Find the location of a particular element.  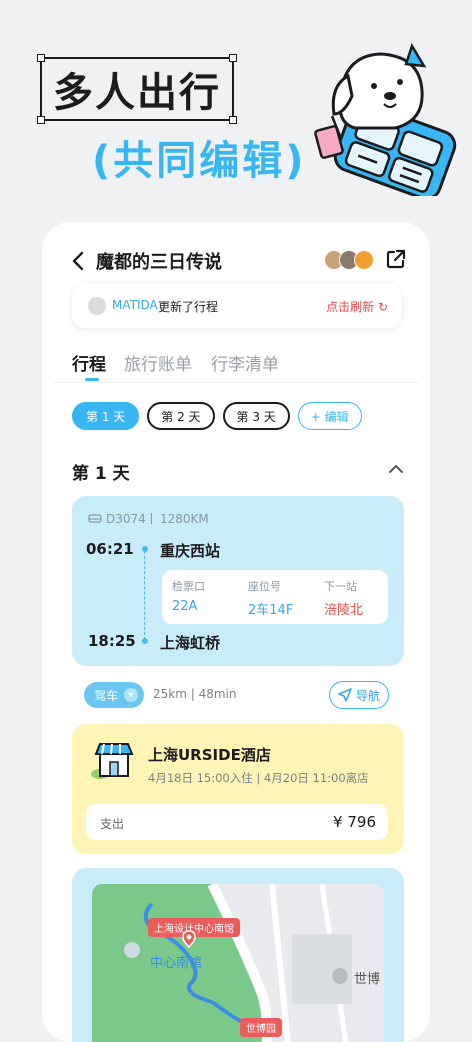

seat-value: 2车14F is located at coordinates (271, 610).